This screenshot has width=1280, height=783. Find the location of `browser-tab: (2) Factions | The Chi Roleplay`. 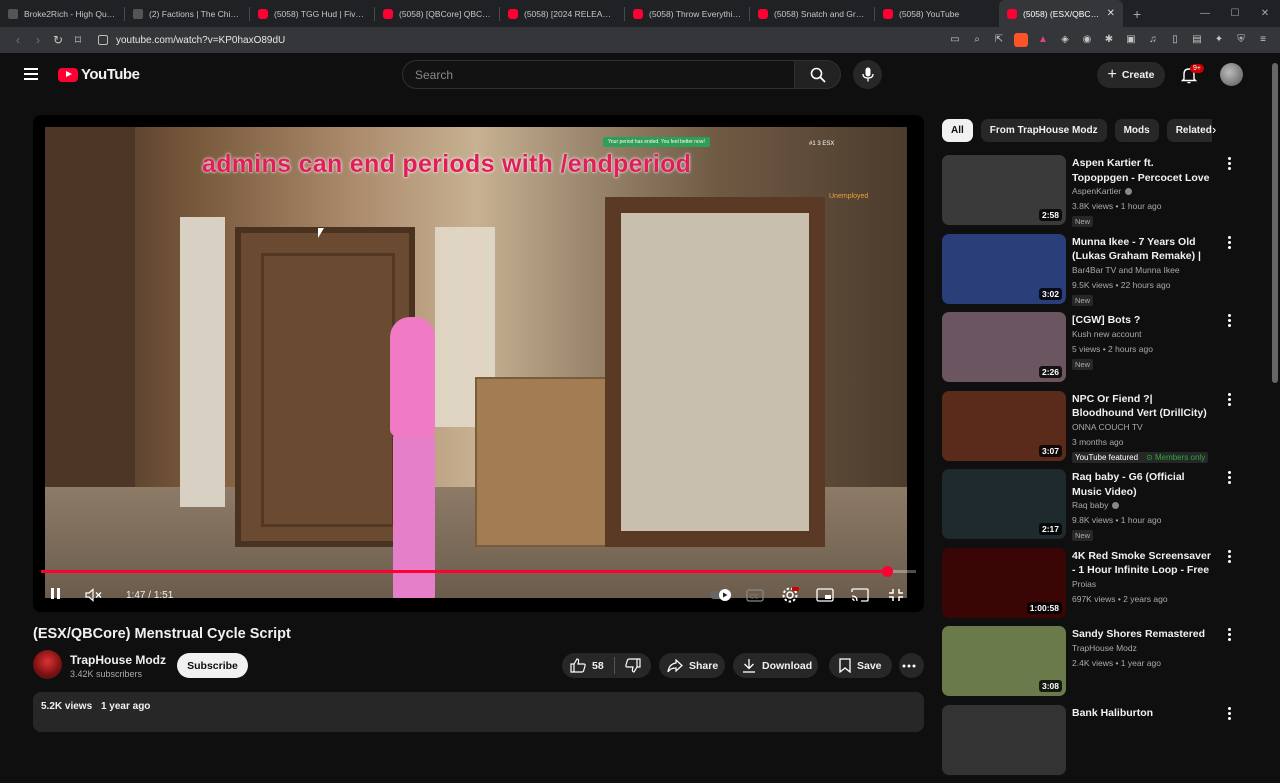

browser-tab: (2) Factions | The Chi Roleplay is located at coordinates (187, 13).